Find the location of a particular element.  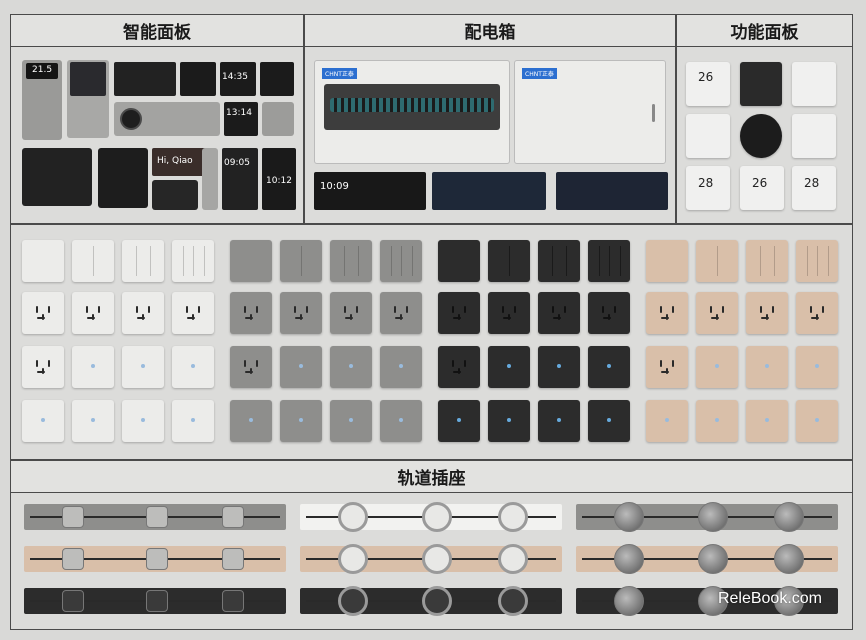

smart-screen: 10:12 is located at coordinates (279, 179).